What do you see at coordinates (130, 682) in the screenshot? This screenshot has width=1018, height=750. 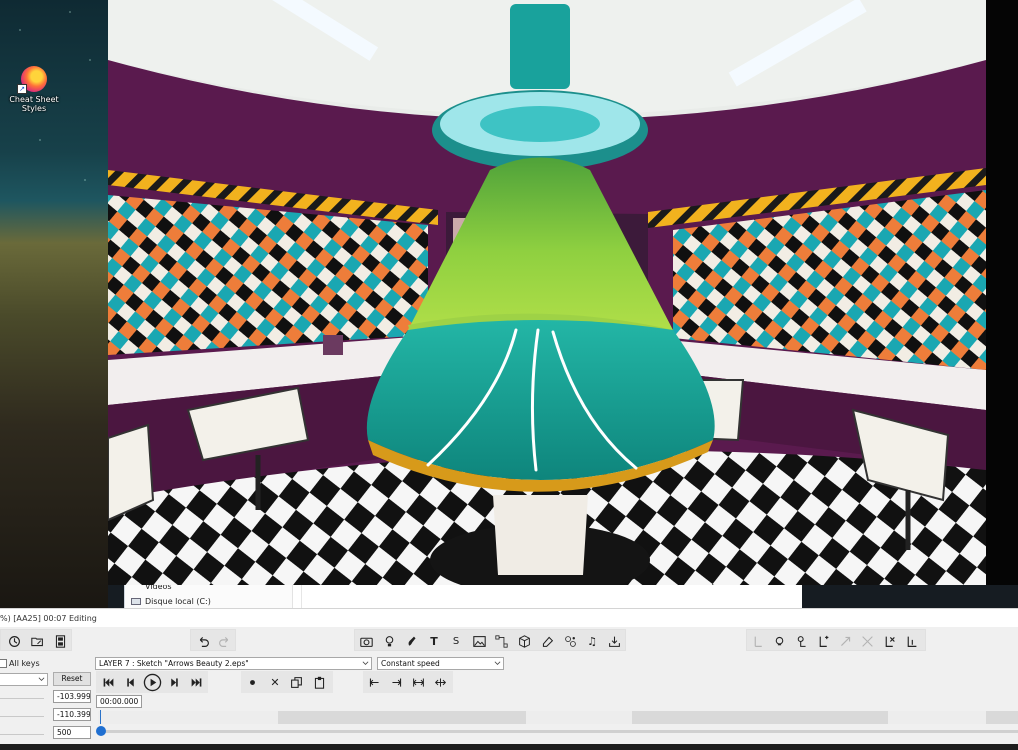 I see `previous-frame-icon` at bounding box center [130, 682].